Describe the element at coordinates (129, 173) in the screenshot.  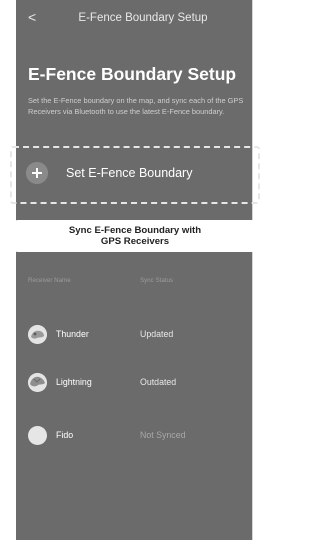
I see `set-boundary-label: Set E-Fence Boundary` at that location.